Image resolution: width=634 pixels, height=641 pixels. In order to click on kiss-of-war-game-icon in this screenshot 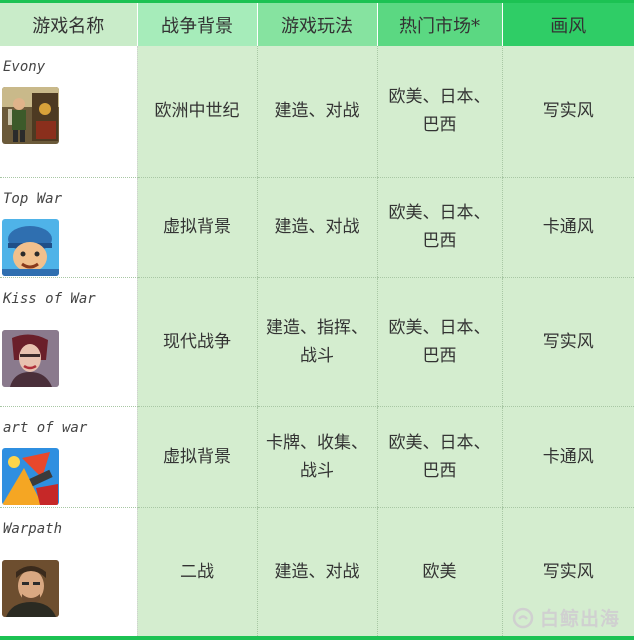, I will do `click(30, 358)`.